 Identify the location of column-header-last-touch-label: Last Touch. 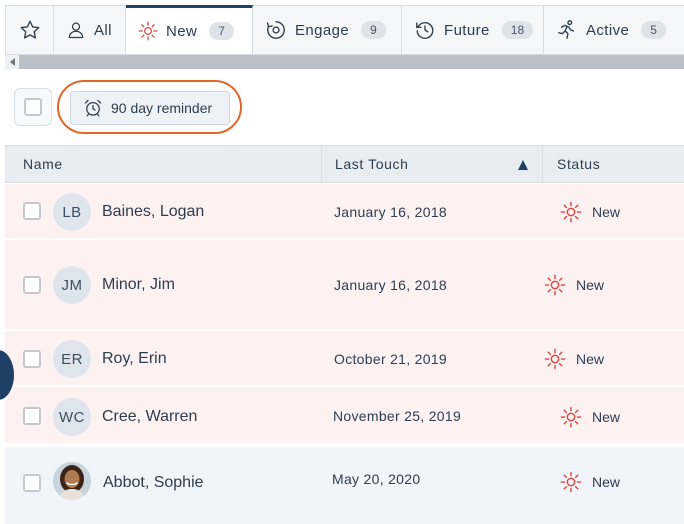
(372, 164).